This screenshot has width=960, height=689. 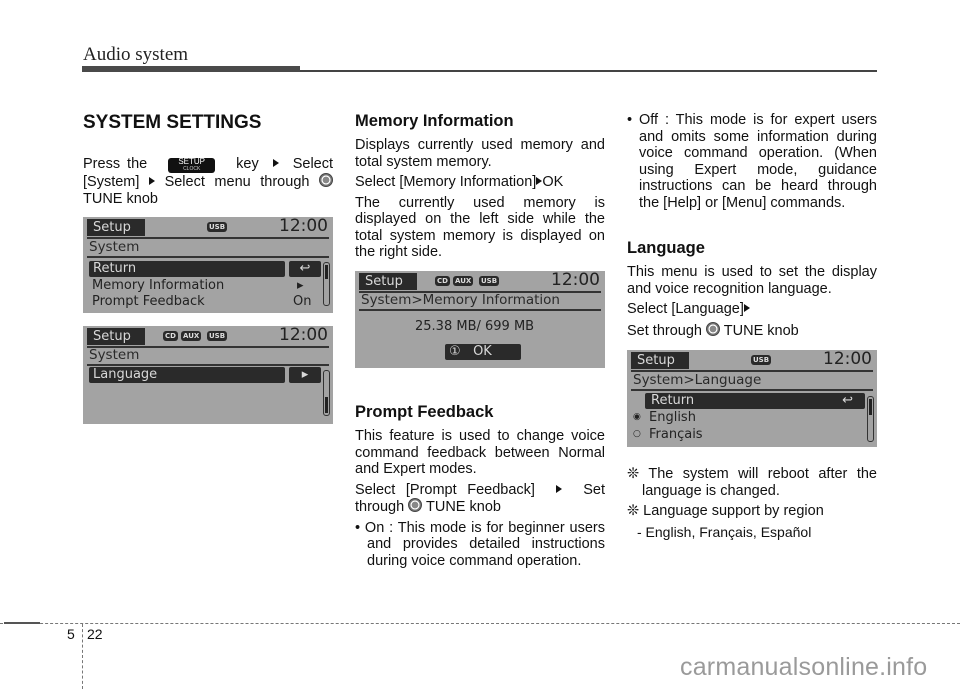 I want to click on menu-item-return: Return, so click(x=187, y=269).